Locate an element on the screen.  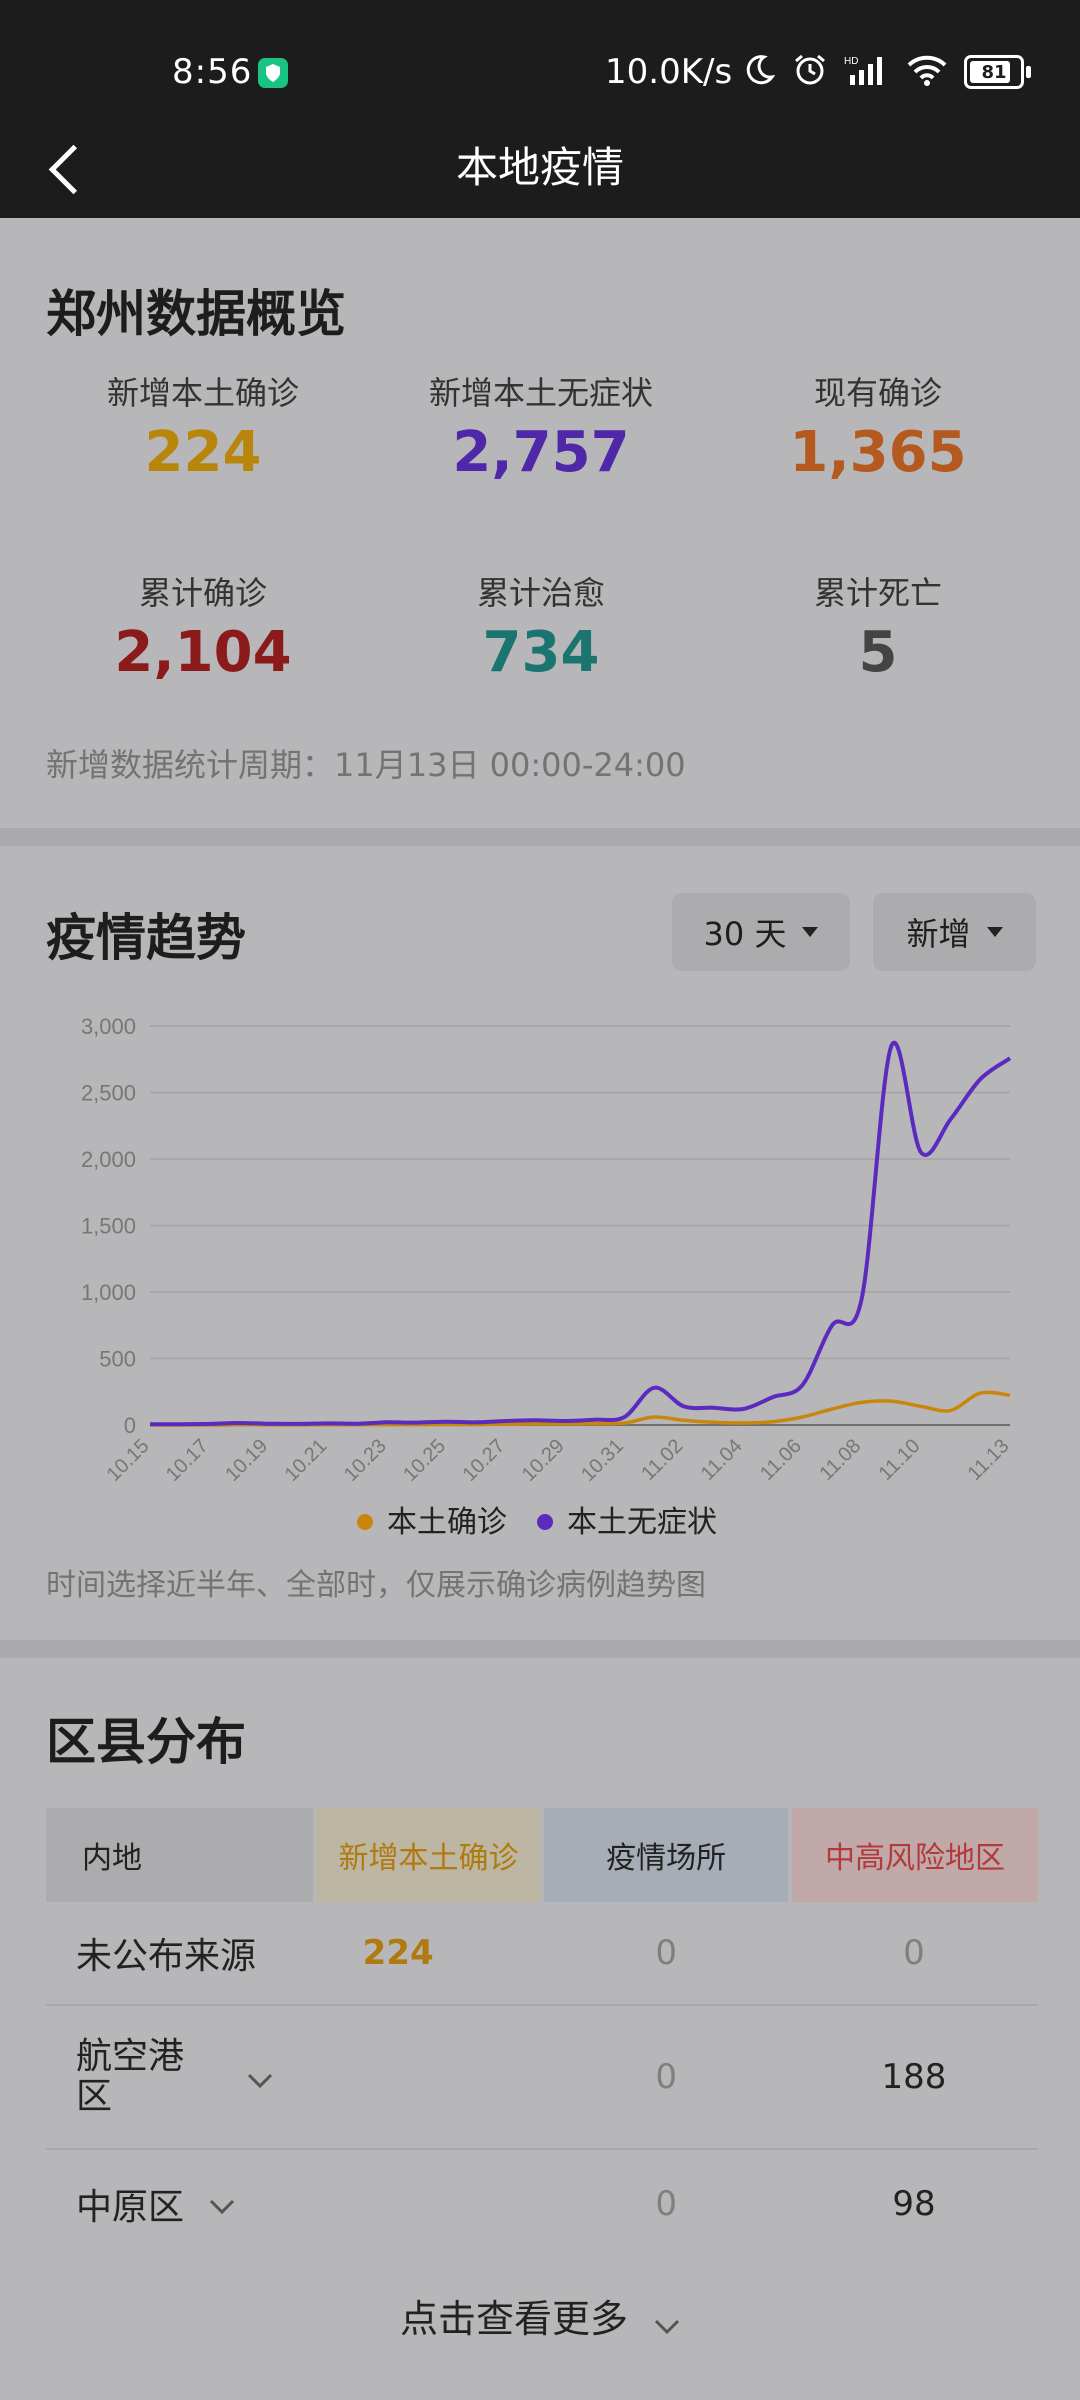
district-confirmed: 224 is located at coordinates (398, 1953).